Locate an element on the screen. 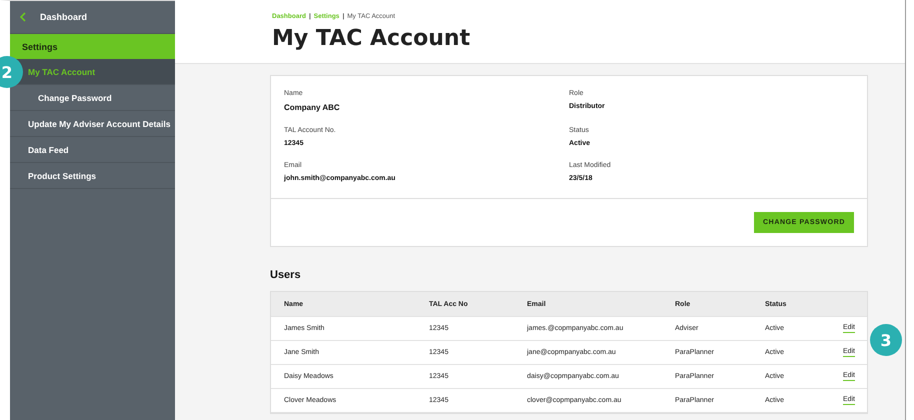  page-title: My TAC Account is located at coordinates (372, 38).